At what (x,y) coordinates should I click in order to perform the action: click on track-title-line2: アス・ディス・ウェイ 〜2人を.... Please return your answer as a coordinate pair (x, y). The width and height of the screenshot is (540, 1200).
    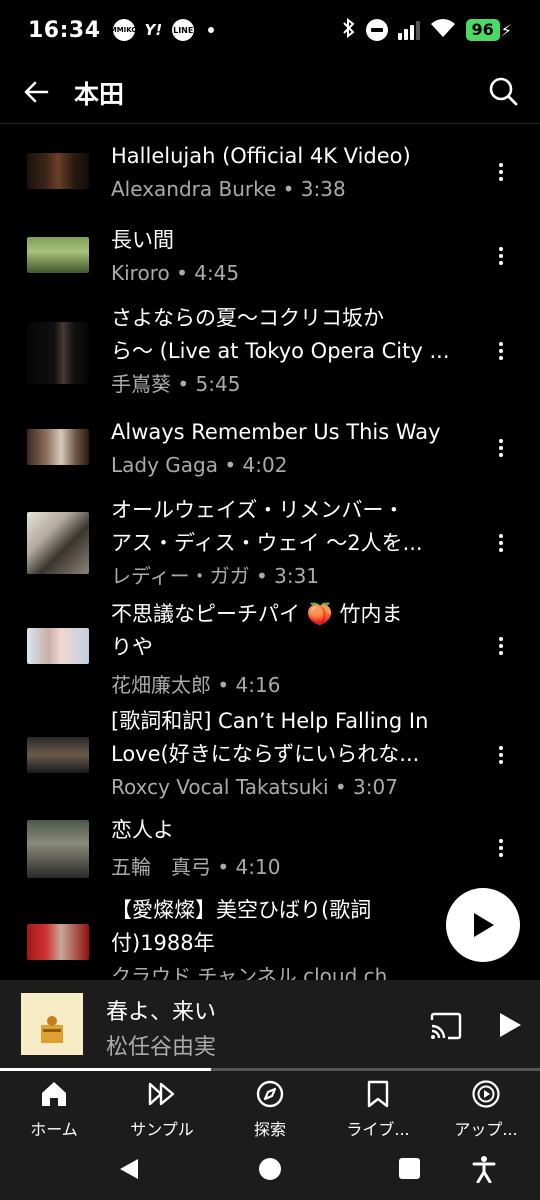
    Looking at the image, I should click on (267, 543).